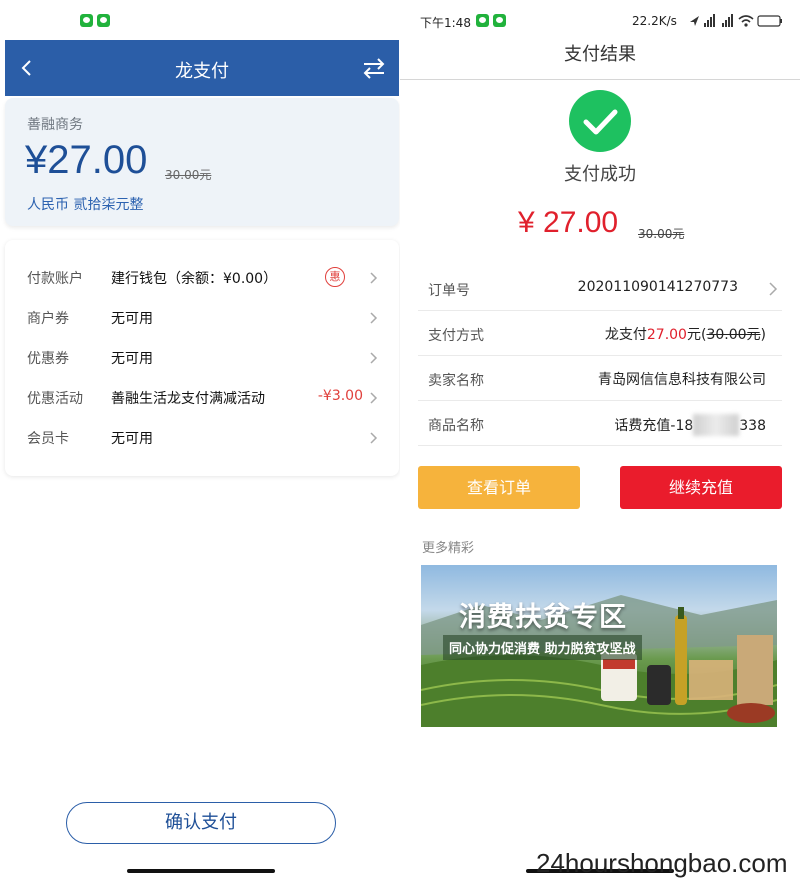 The image size is (800, 884). I want to click on promotion-row: 优惠活动 善融生活龙支付满减活动 -¥3.00, so click(202, 398).